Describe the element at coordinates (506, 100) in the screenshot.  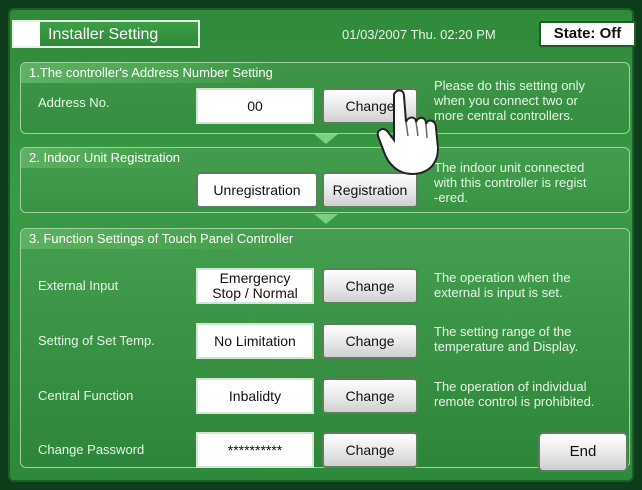
I see `note-line: when you connect two or` at that location.